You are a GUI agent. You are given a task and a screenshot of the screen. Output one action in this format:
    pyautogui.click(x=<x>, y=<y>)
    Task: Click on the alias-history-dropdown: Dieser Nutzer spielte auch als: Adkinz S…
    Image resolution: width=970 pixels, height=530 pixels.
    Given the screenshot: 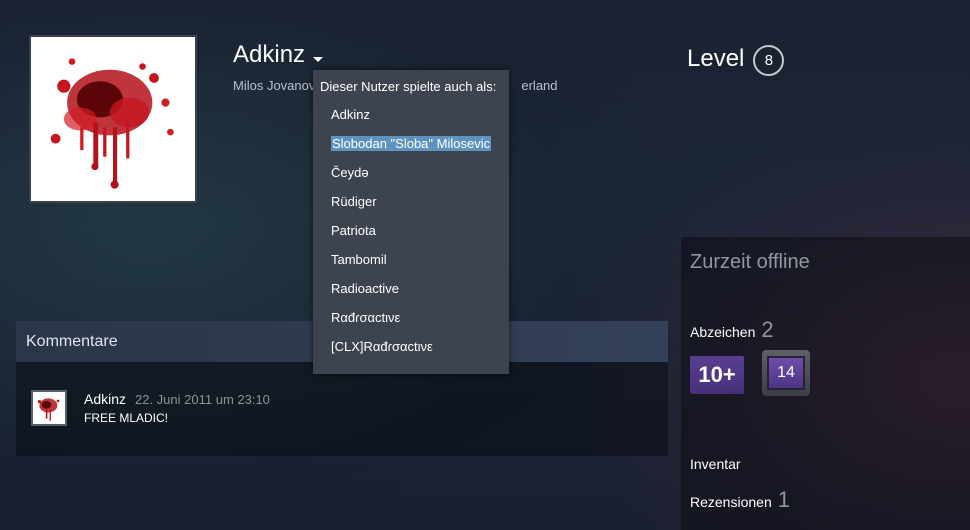 What is the action you would take?
    pyautogui.click(x=411, y=222)
    